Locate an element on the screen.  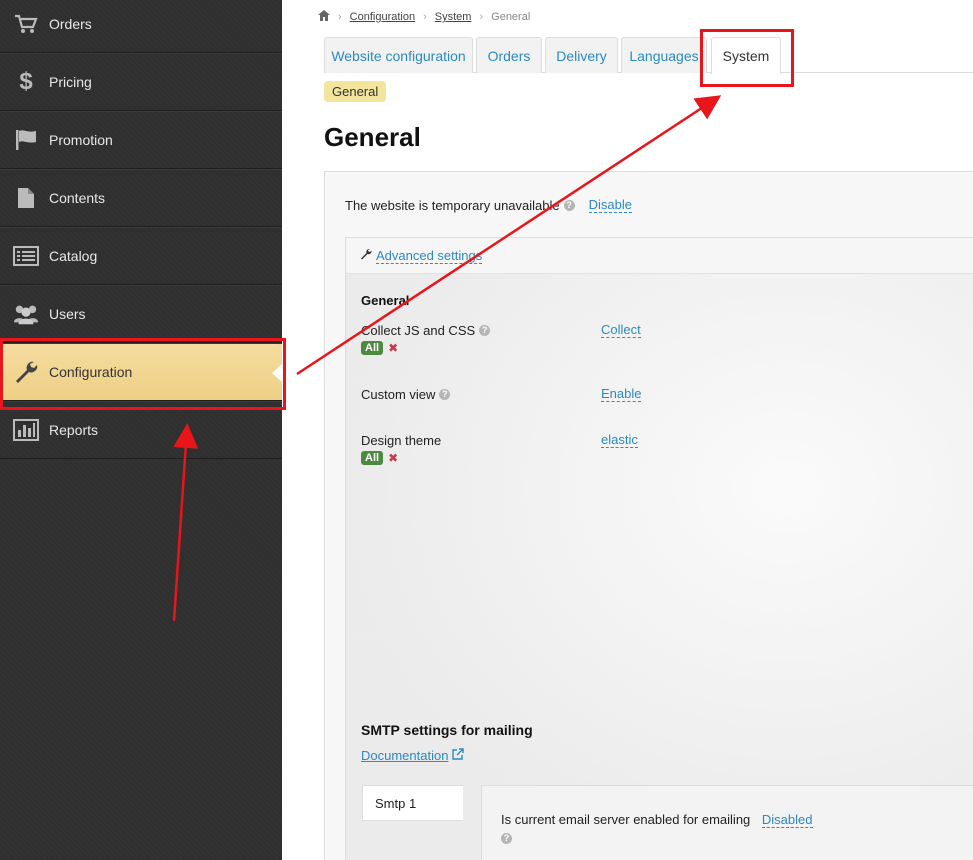
documentation-link-text: Documentation is located at coordinates (405, 755).